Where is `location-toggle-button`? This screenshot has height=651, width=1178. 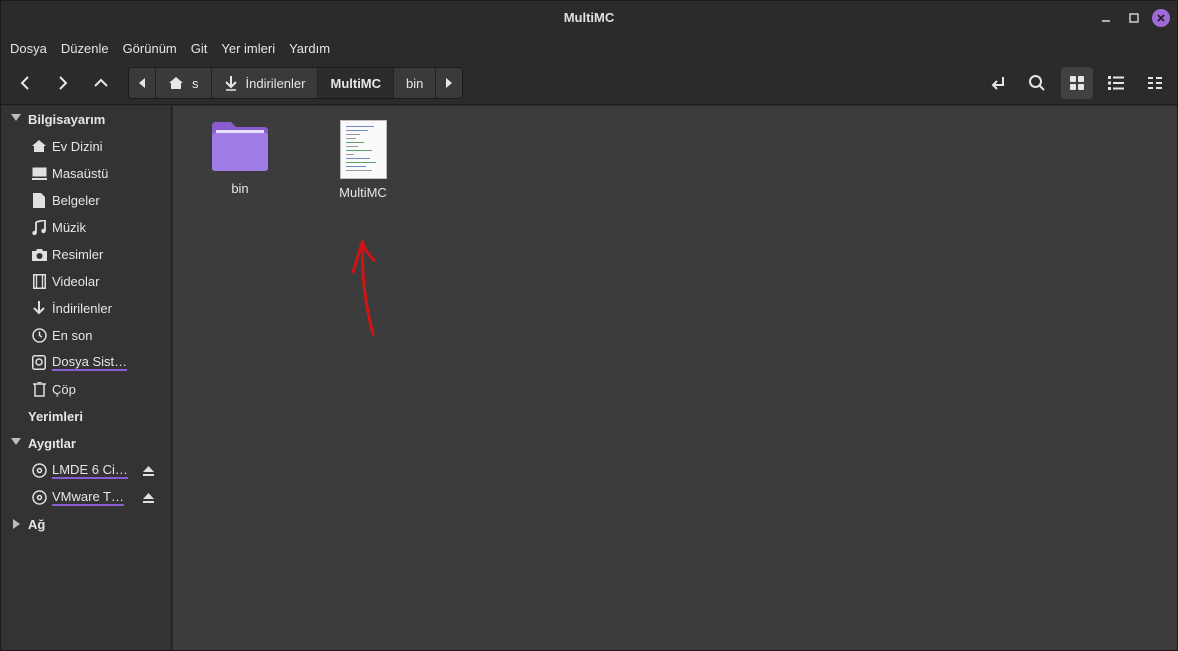
location-toggle-button is located at coordinates (998, 83).